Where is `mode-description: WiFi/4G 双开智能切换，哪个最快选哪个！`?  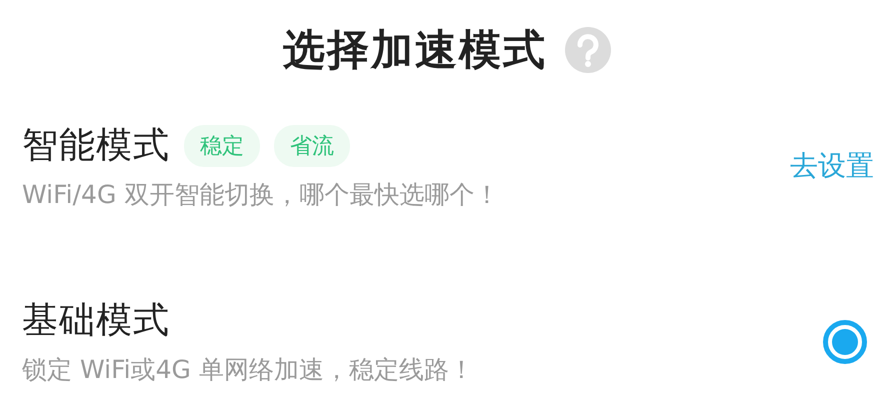
mode-description: WiFi/4G 双开智能切换，哪个最快选哪个！ is located at coordinates (261, 195).